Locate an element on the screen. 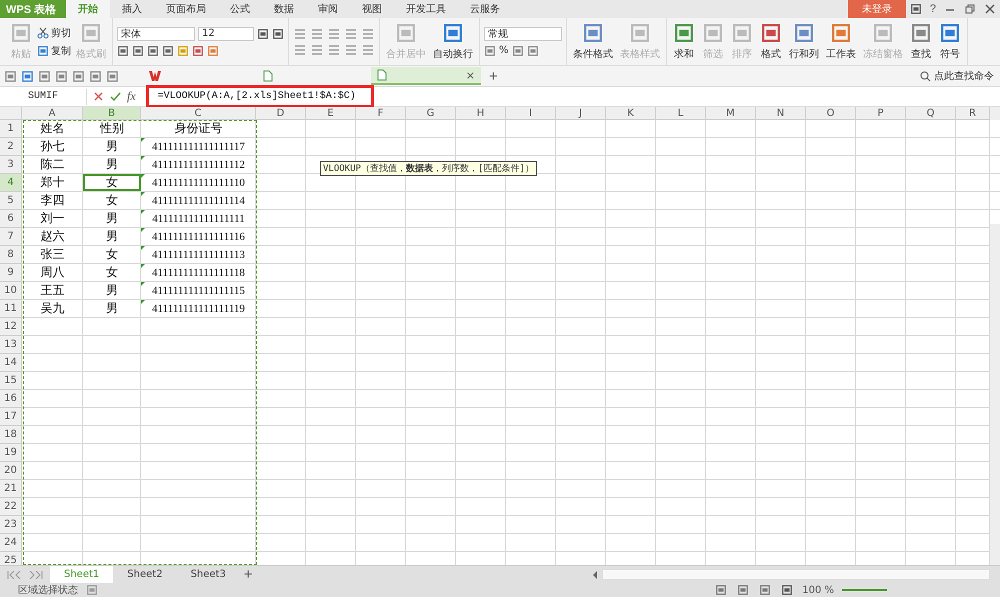 The width and height of the screenshot is (1000, 597). table-cell-text: 男 is located at coordinates (112, 164).